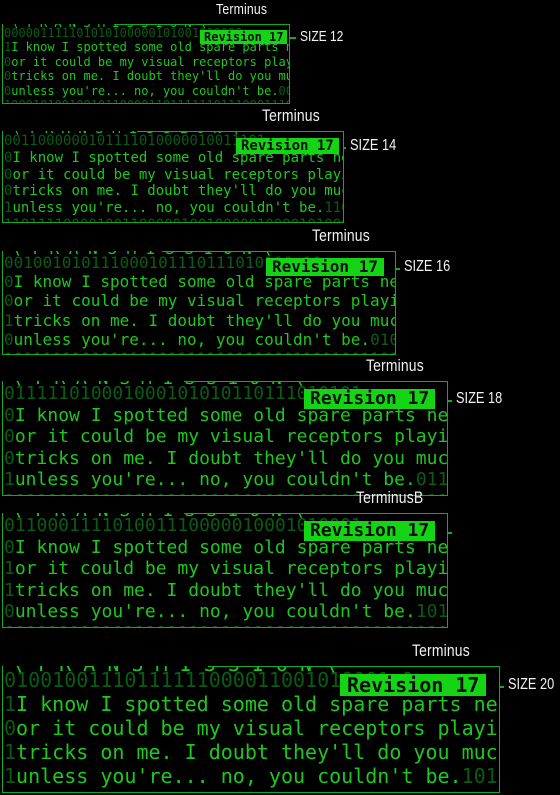 This screenshot has width=560, height=795. What do you see at coordinates (531, 684) in the screenshot?
I see `size-label: SIZE 20` at bounding box center [531, 684].